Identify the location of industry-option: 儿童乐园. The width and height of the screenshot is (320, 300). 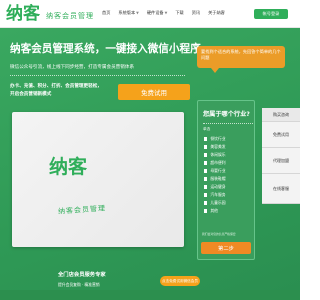
(215, 203).